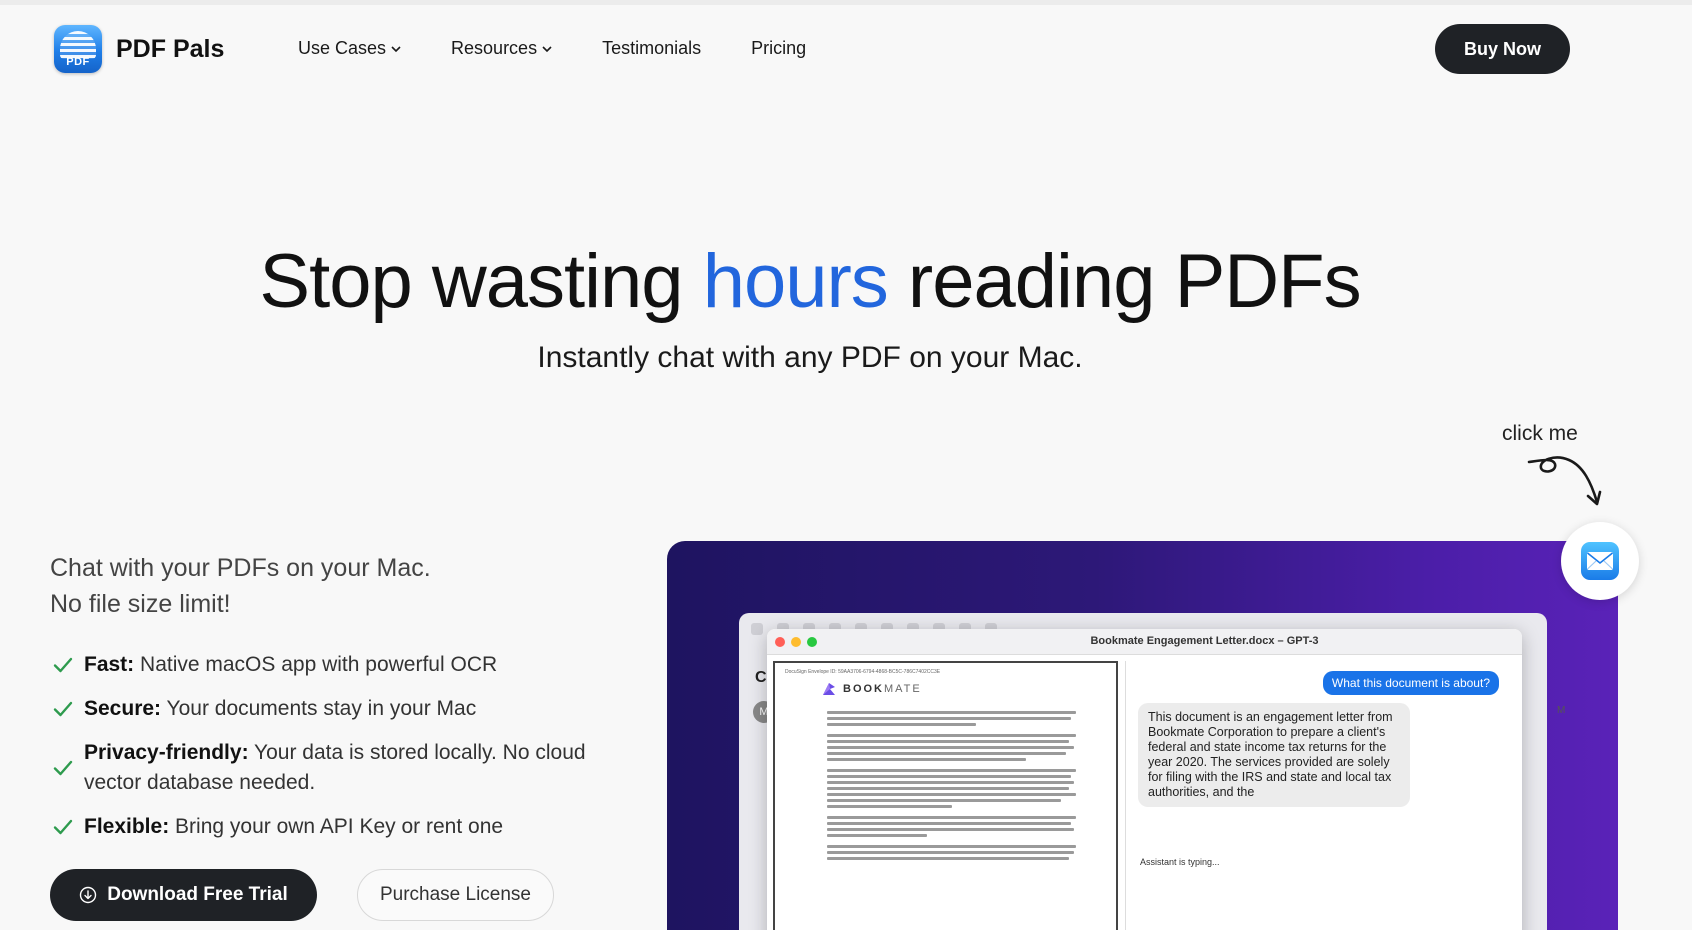 This screenshot has height=930, width=1692. I want to click on nav-pricing-label: Pricing, so click(779, 48).